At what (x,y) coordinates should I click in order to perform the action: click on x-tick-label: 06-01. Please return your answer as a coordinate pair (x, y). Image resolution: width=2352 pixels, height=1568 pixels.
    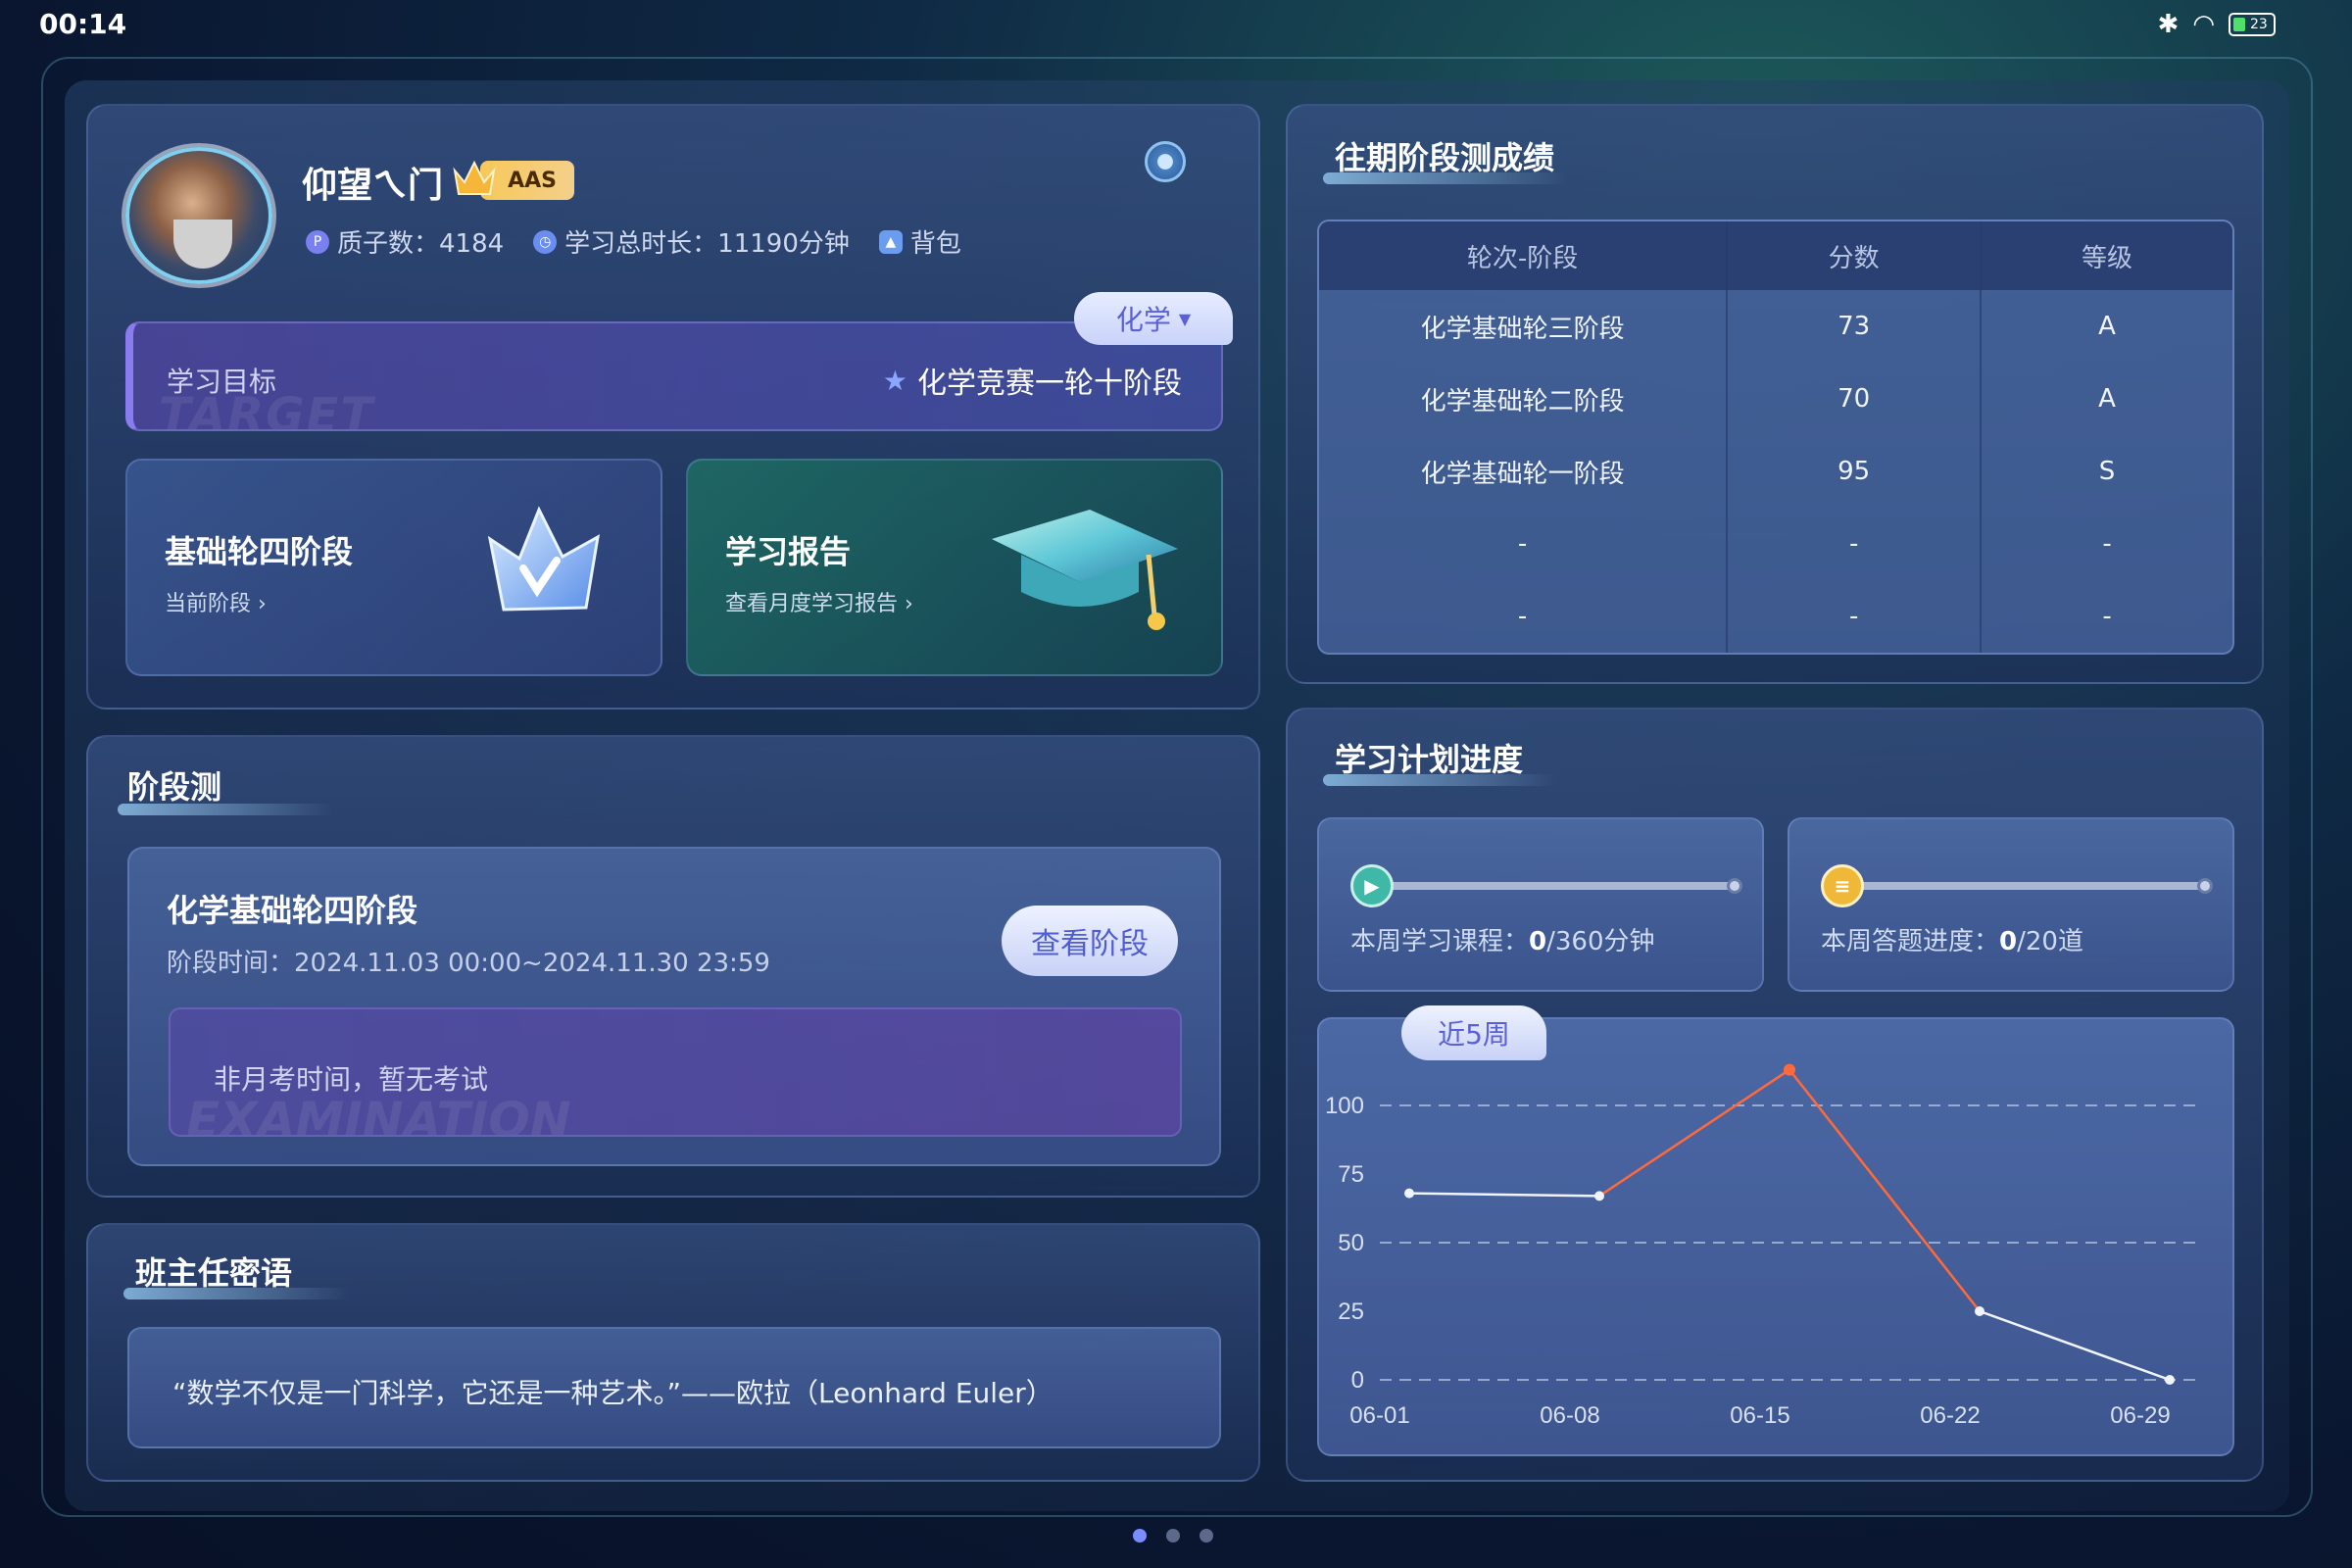
    Looking at the image, I should click on (1379, 1415).